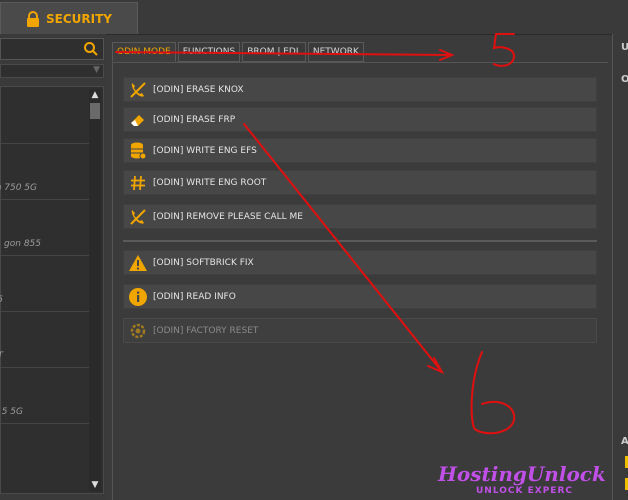 The width and height of the screenshot is (628, 500). What do you see at coordinates (12, 412) in the screenshot?
I see `device-name: 5 5G` at bounding box center [12, 412].